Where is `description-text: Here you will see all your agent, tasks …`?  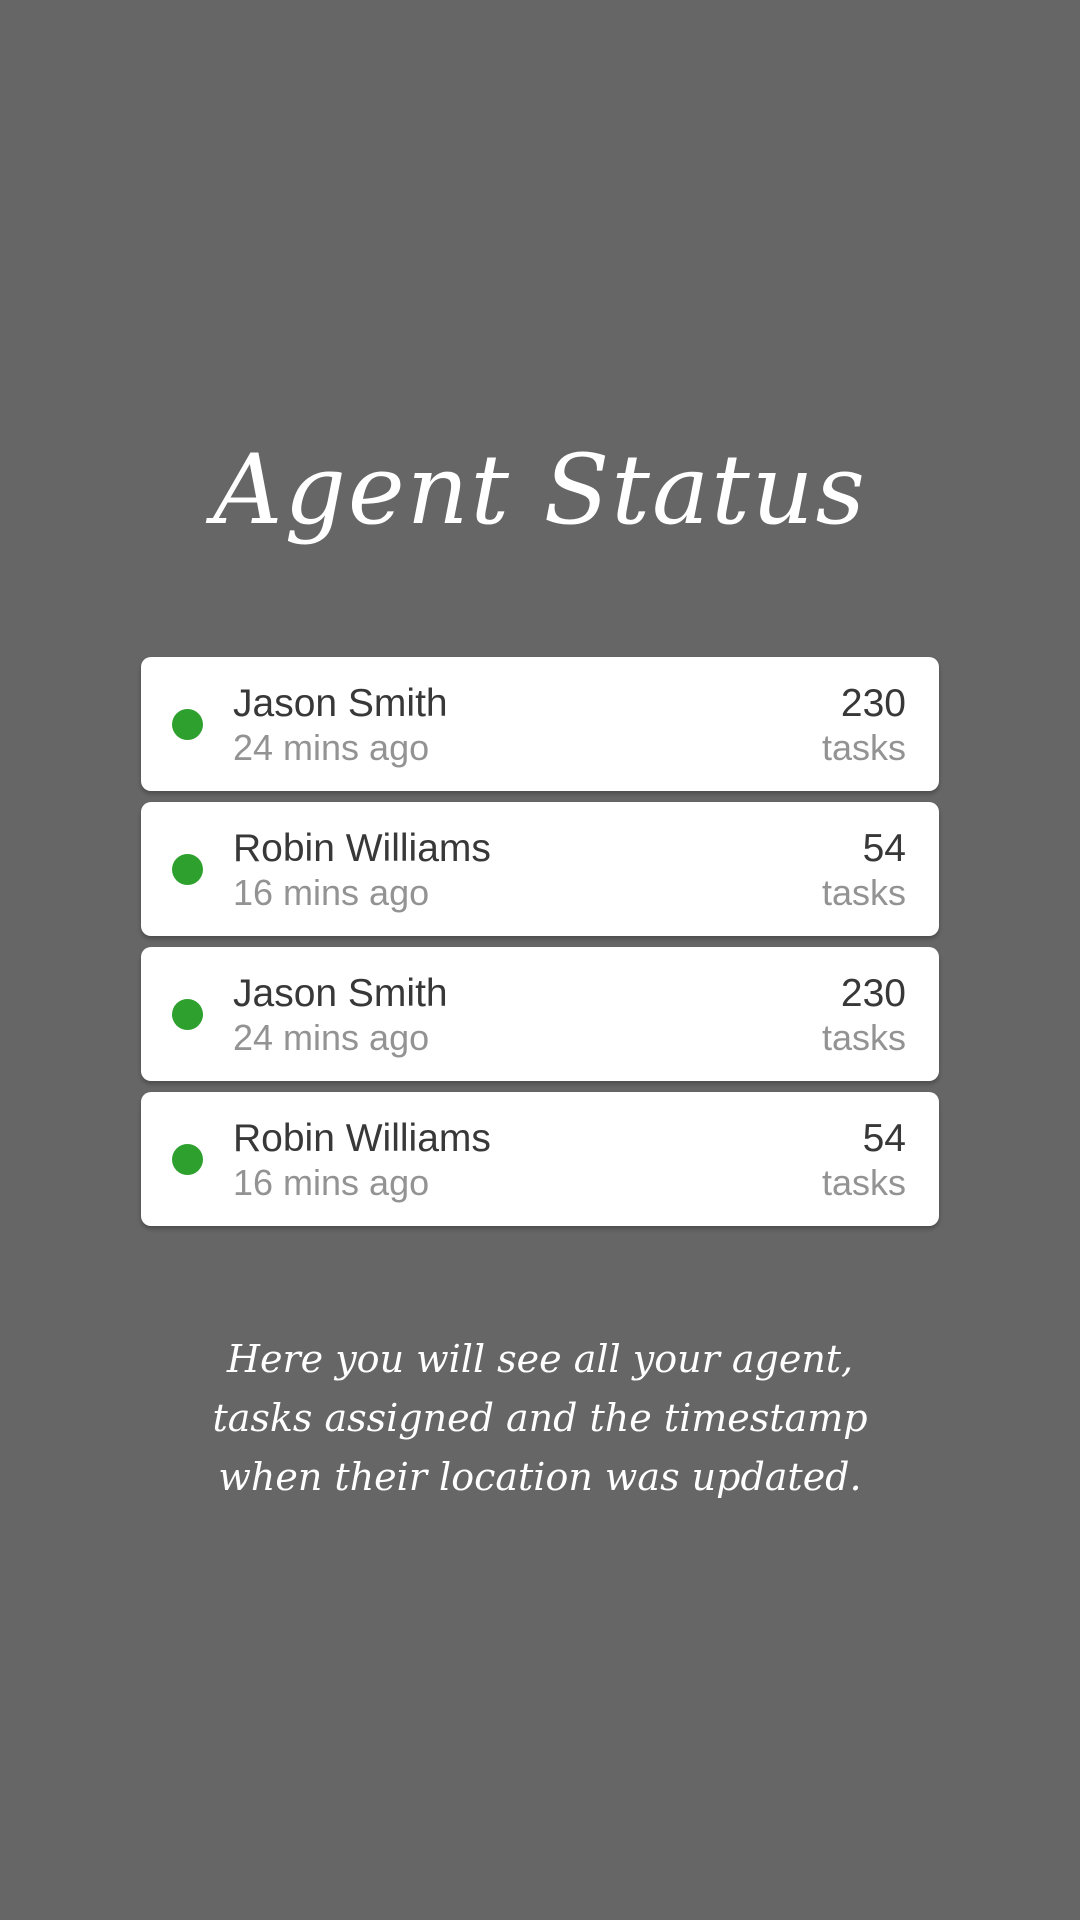 description-text: Here you will see all your agent, tasks … is located at coordinates (540, 1418).